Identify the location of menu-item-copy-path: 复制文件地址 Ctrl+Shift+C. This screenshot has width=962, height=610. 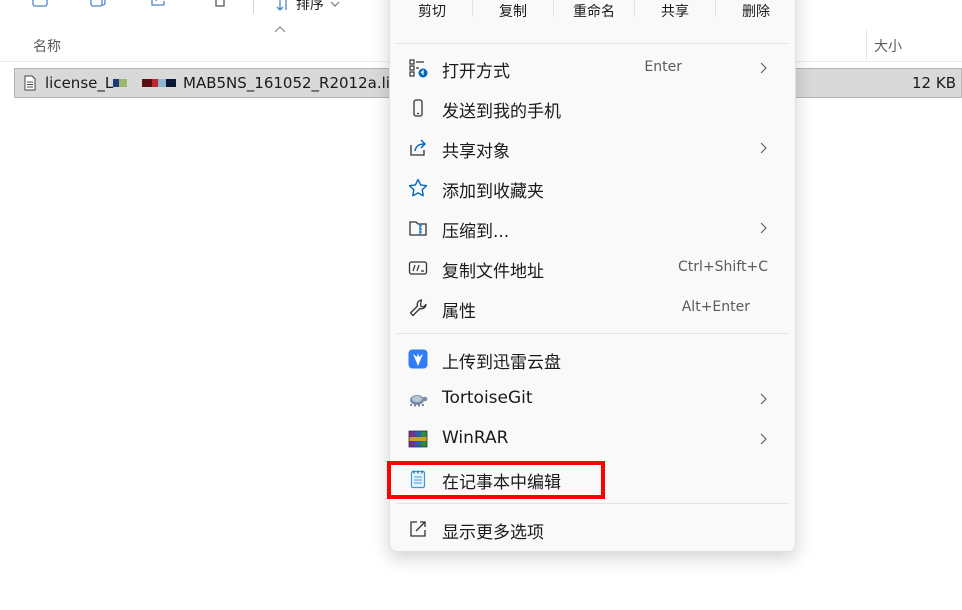
(592, 268).